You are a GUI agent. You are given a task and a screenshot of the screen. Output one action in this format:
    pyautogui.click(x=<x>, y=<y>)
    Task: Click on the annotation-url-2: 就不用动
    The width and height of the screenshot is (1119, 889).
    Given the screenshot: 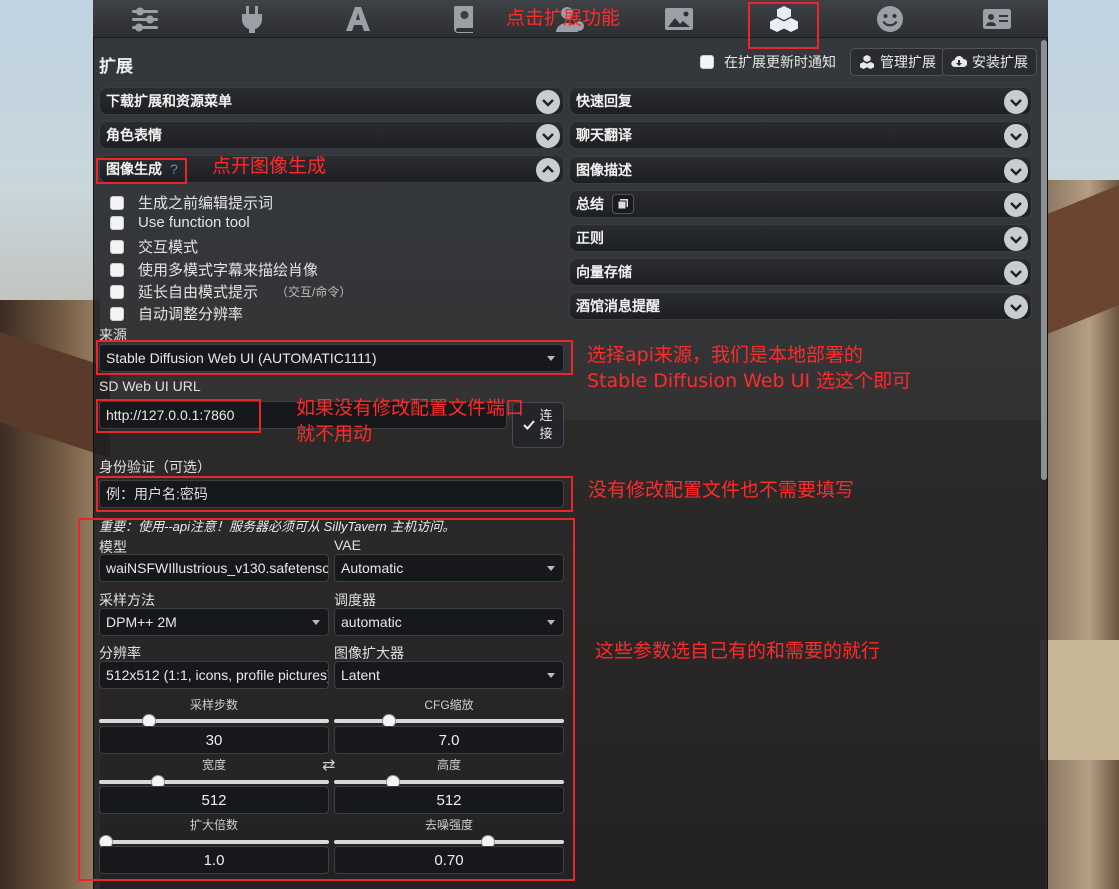 What is the action you would take?
    pyautogui.click(x=334, y=434)
    